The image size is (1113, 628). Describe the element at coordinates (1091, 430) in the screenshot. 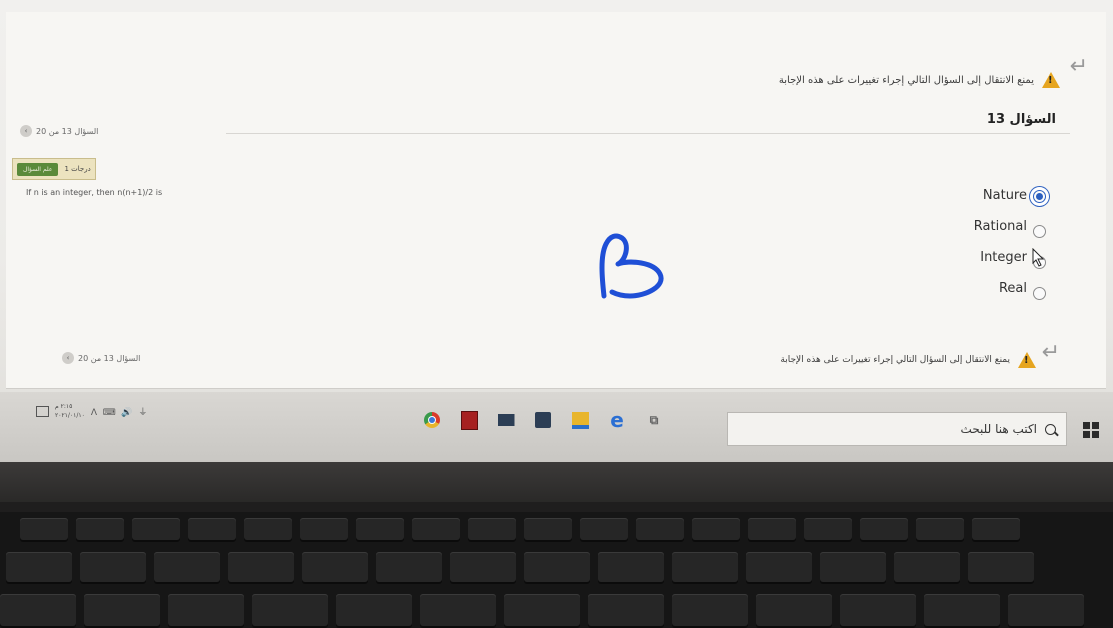

I see `windows-start-icon` at that location.